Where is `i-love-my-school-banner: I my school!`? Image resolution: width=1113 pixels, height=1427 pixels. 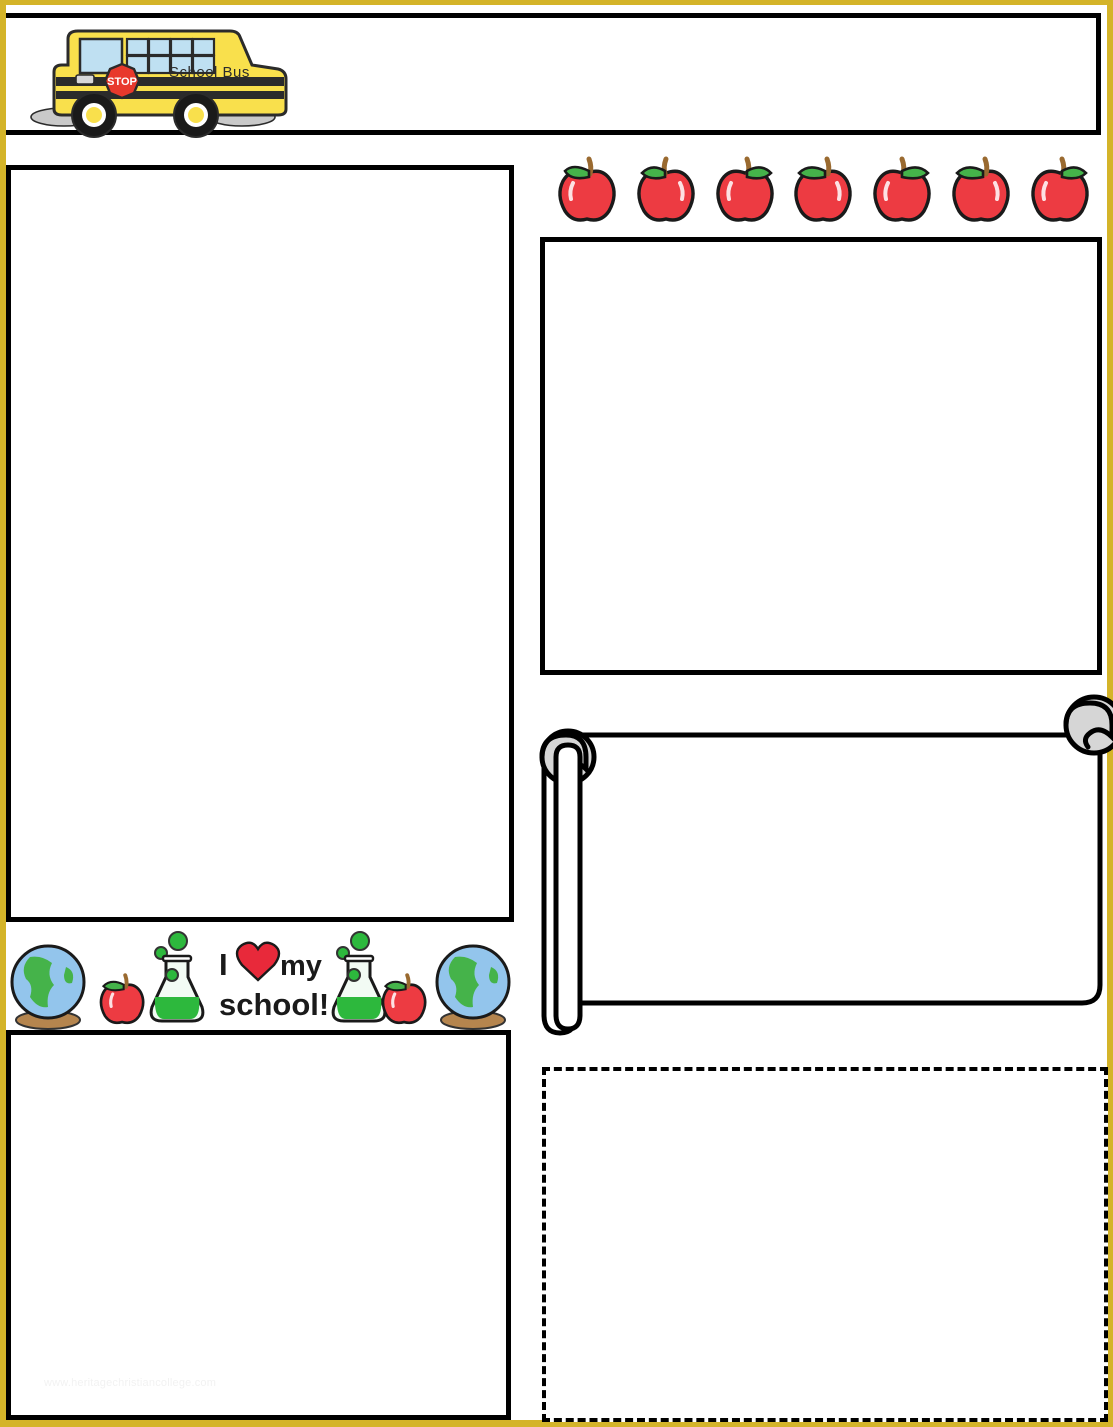 i-love-my-school-banner: I my school! is located at coordinates (258, 979).